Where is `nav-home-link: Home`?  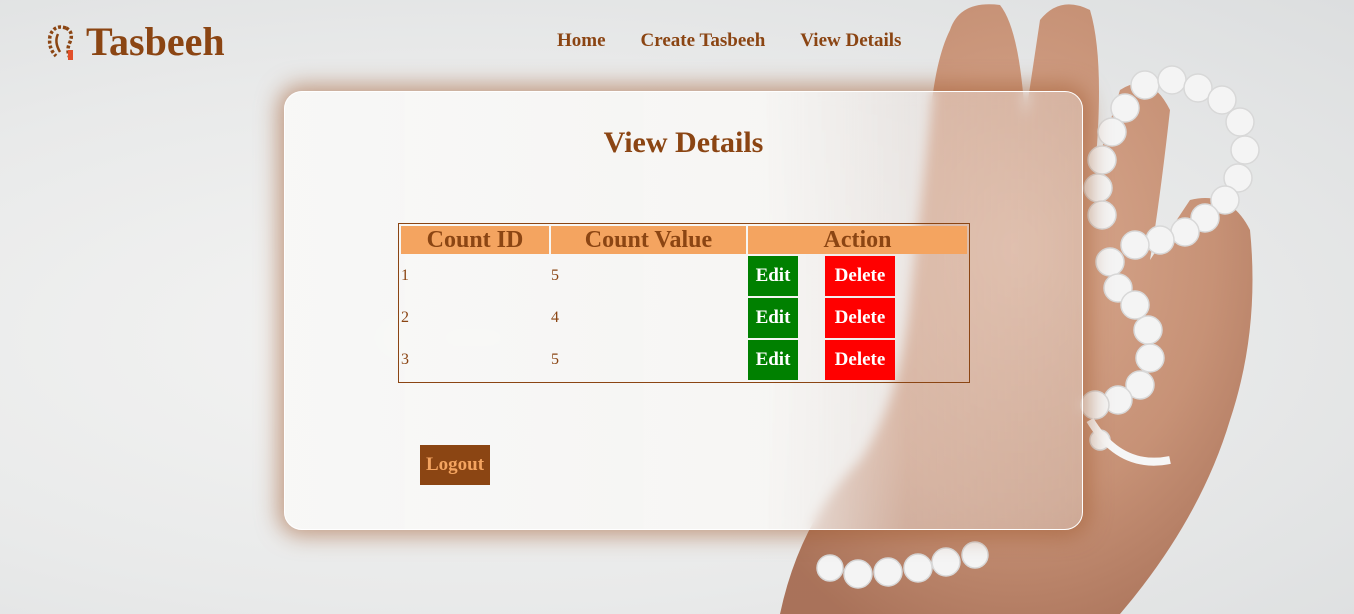
nav-home-link: Home is located at coordinates (581, 41).